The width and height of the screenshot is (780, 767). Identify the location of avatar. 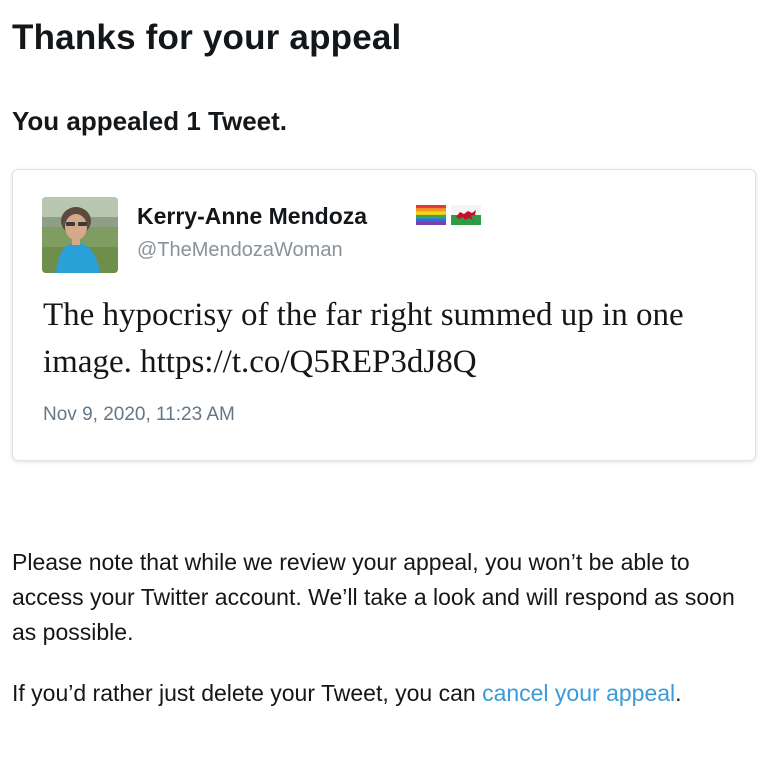
(80, 235).